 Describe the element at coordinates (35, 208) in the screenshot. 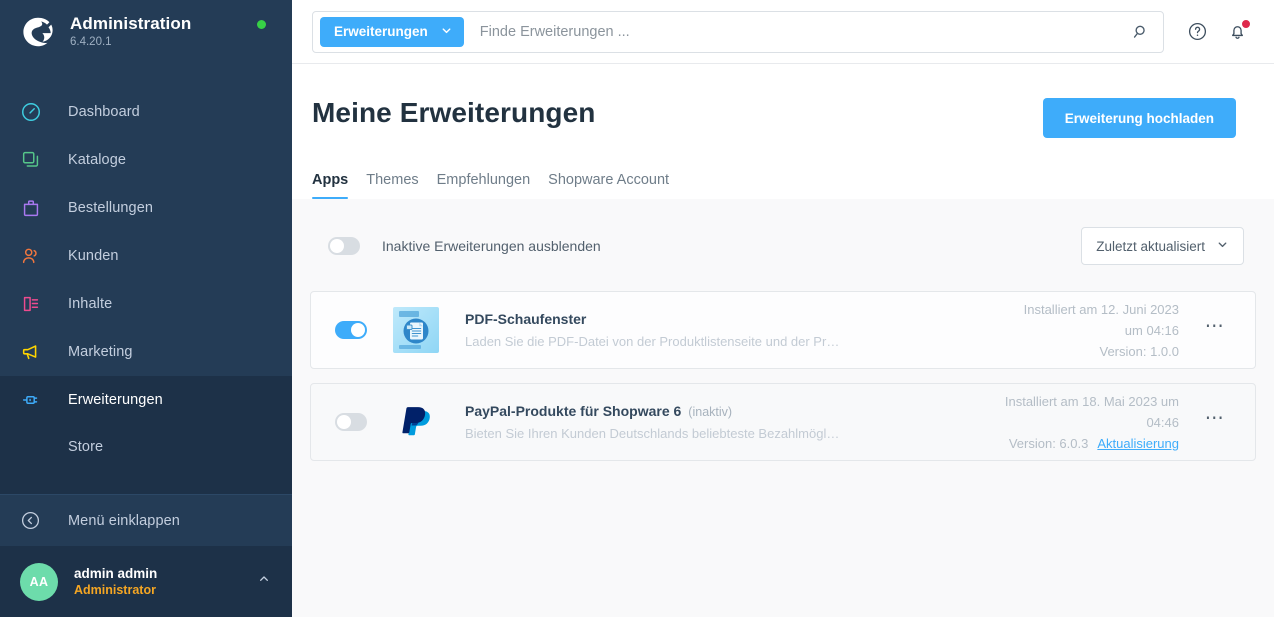

I see `orders-bag-icon` at that location.